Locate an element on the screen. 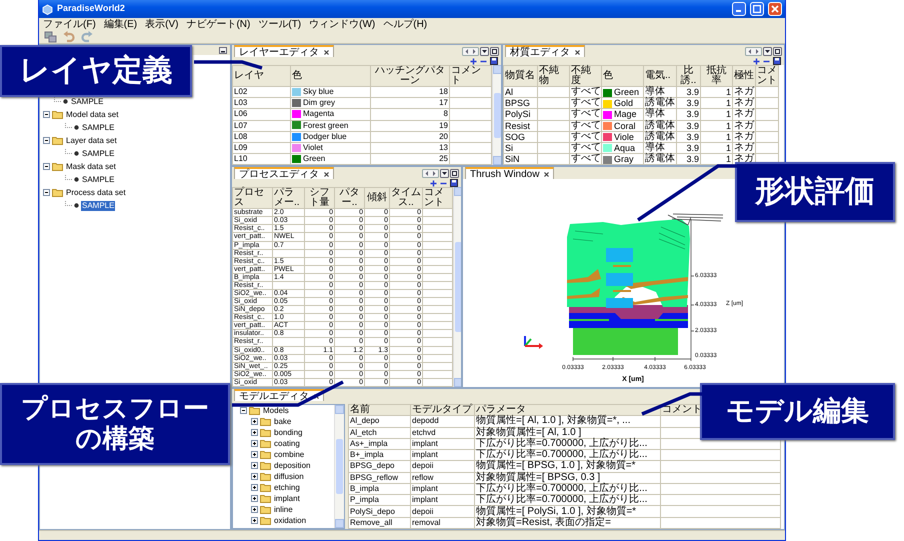  tree-item: bake is located at coordinates (282, 421).